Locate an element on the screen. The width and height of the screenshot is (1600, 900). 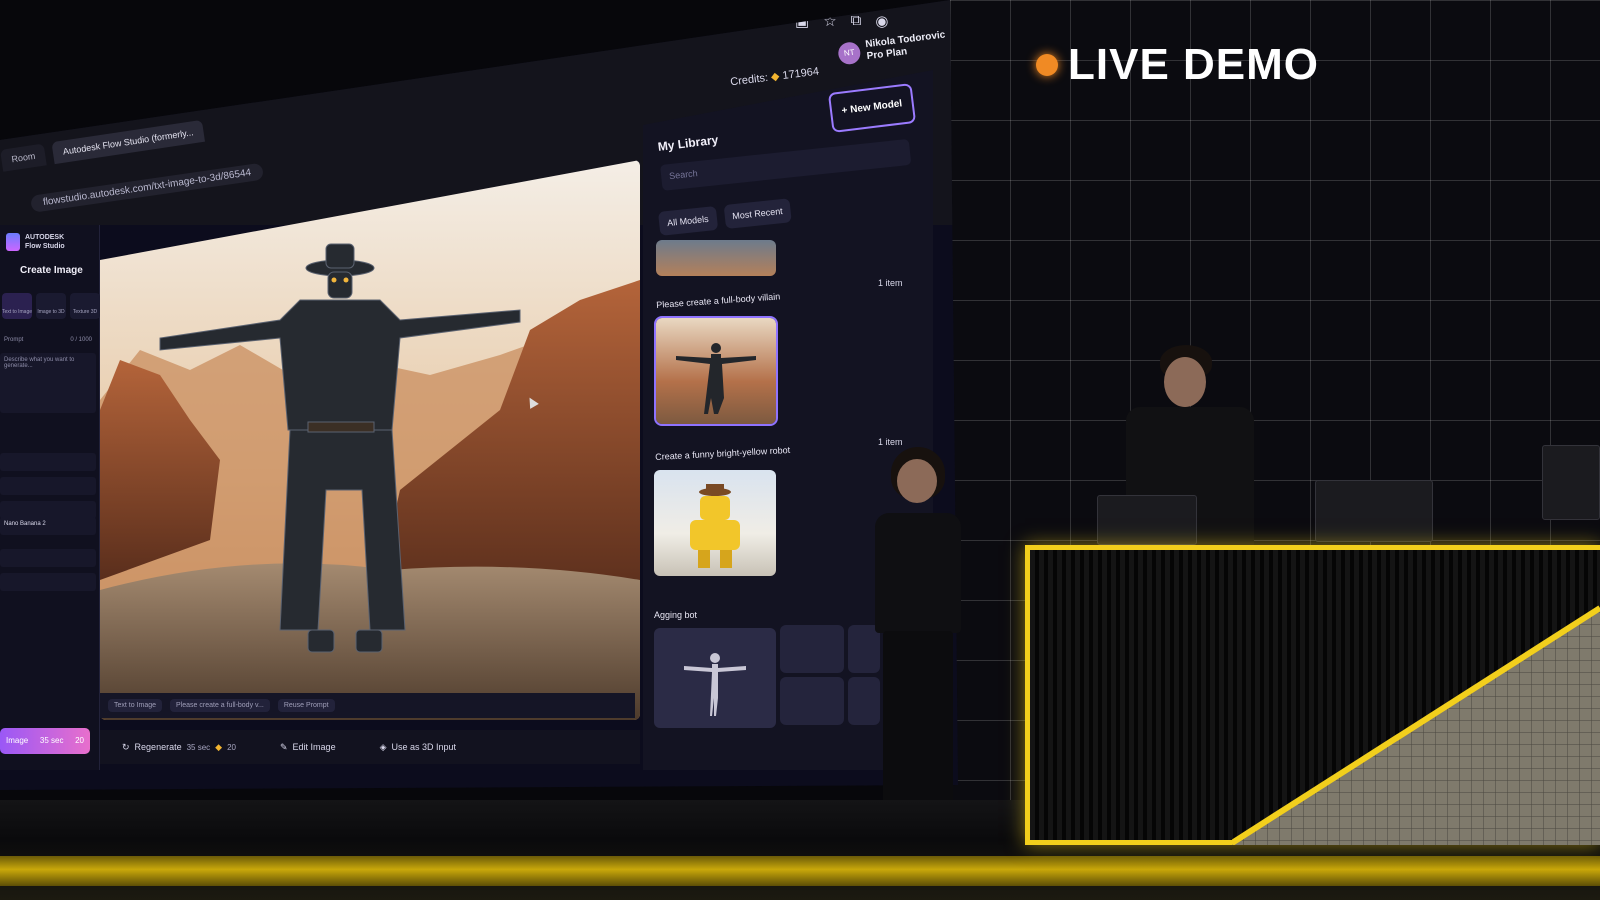
live-demo-sign: LIVE DEMO is located at coordinates (1177, 65).